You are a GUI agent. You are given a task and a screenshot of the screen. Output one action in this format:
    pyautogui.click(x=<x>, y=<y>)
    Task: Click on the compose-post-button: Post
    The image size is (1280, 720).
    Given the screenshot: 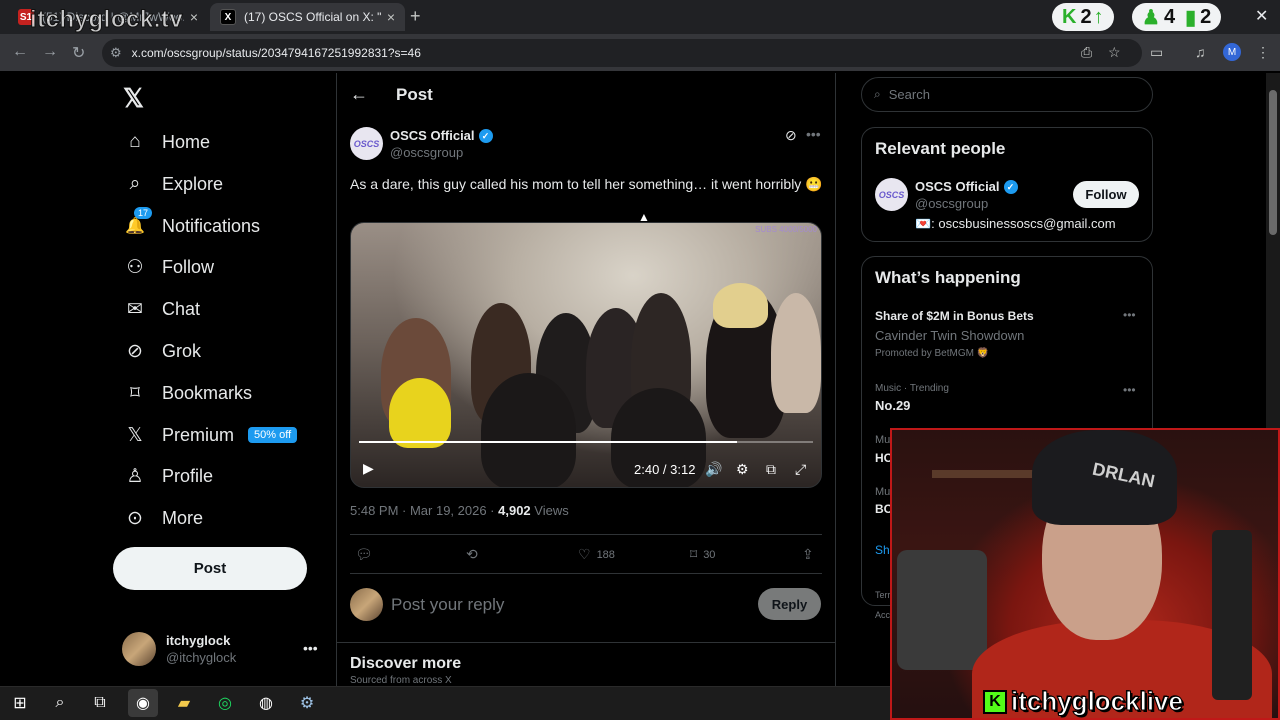 What is the action you would take?
    pyautogui.click(x=210, y=568)
    